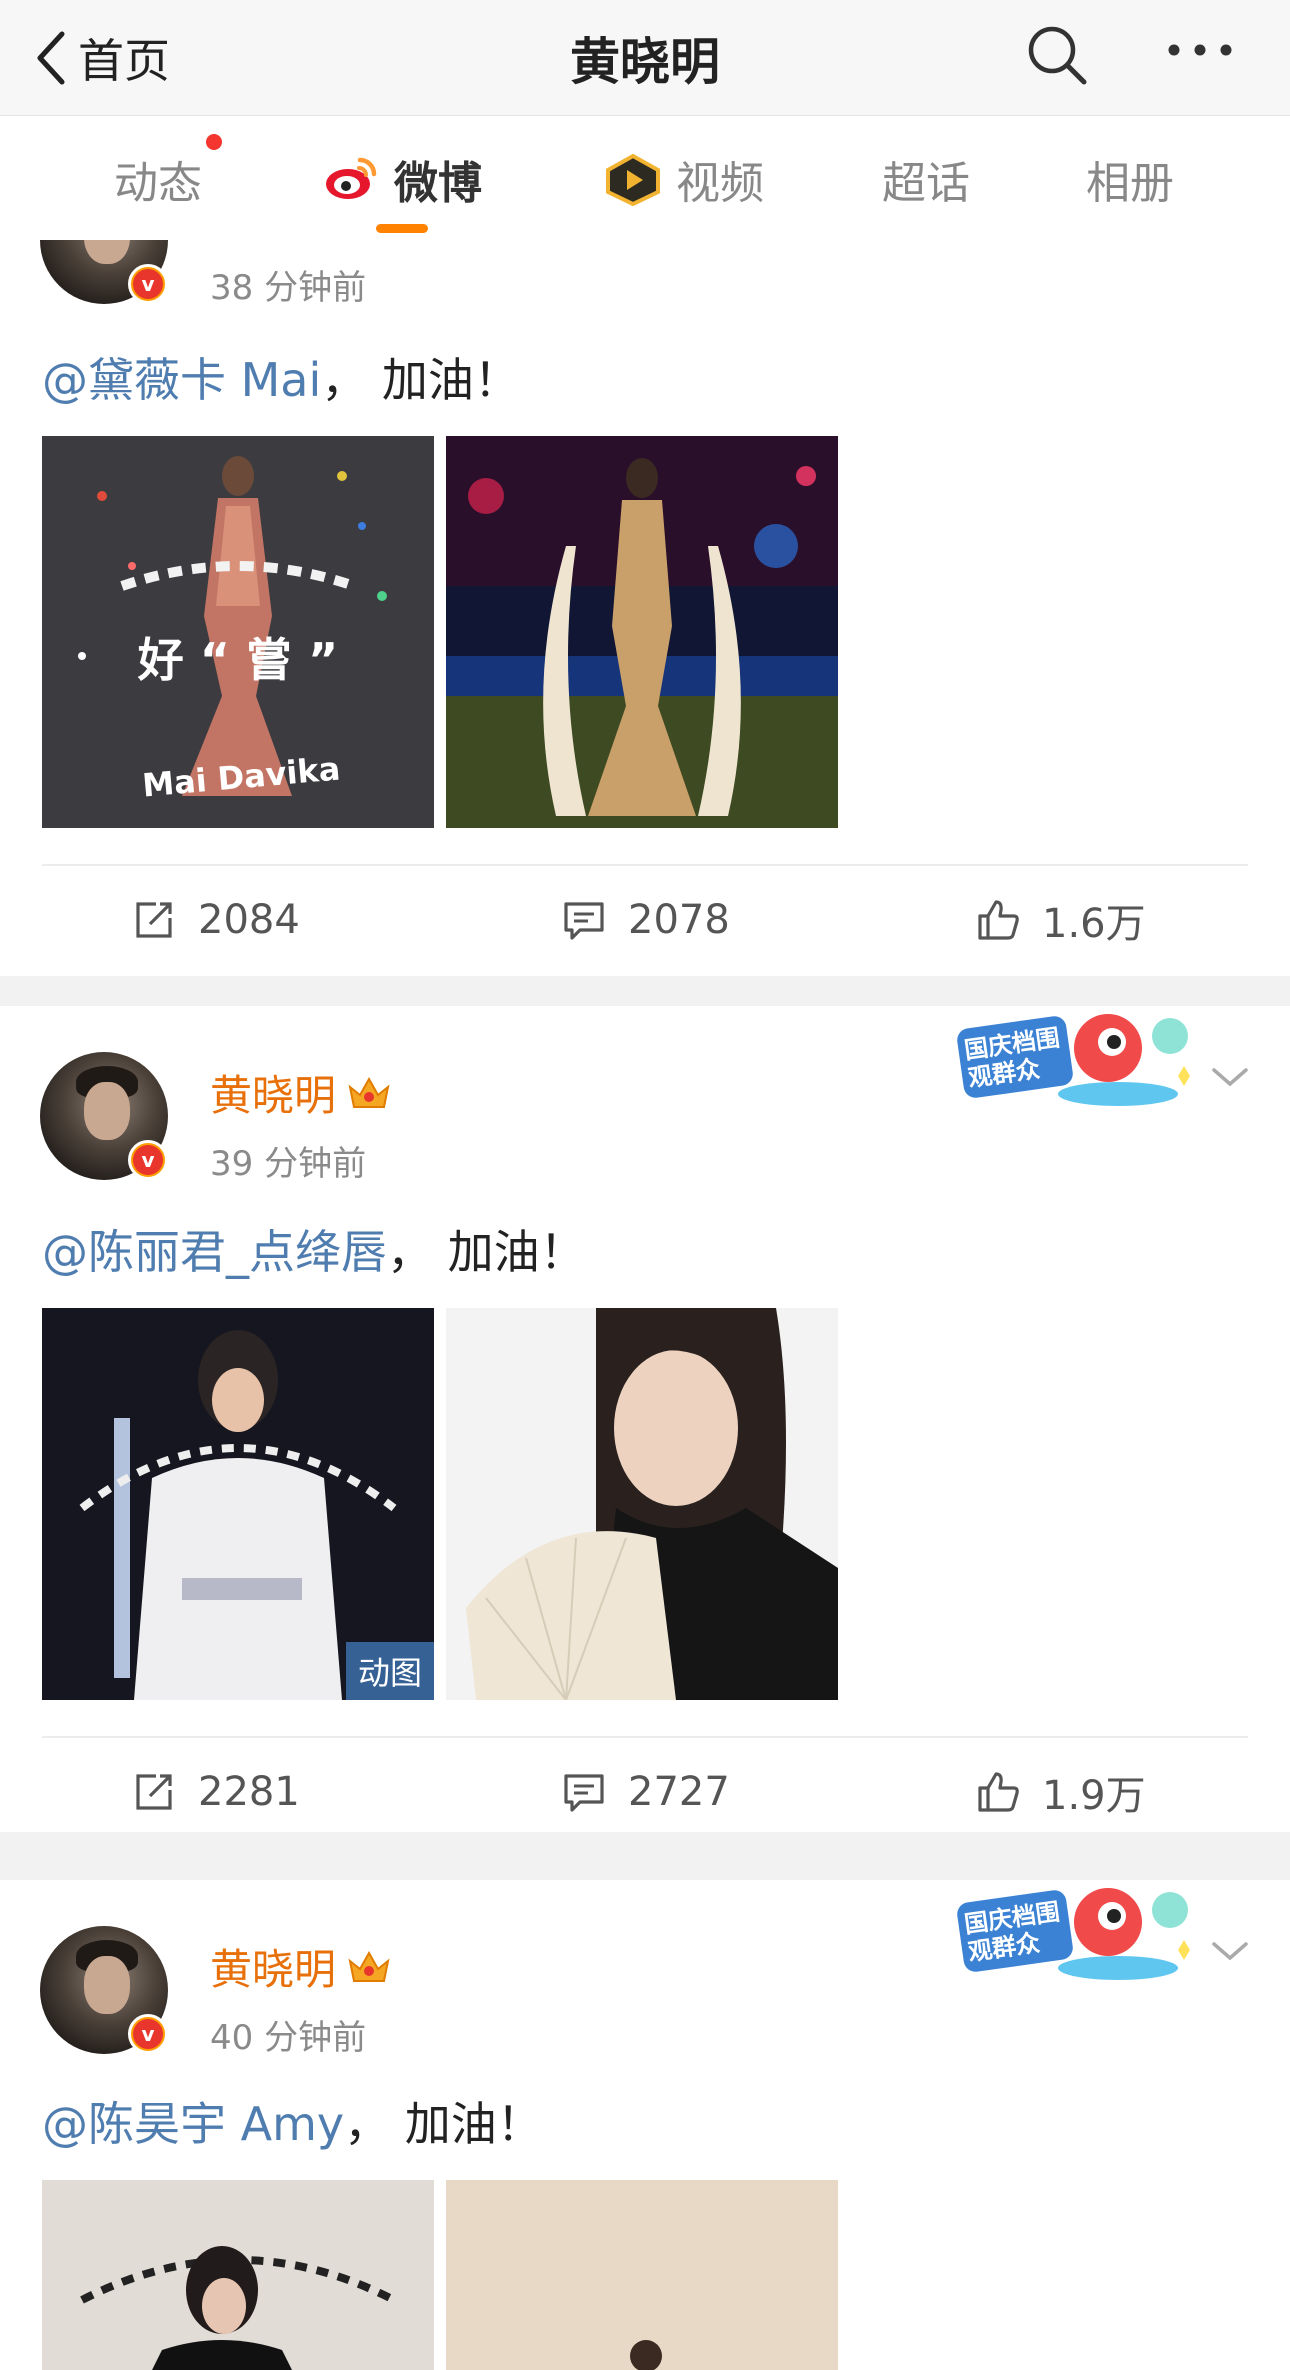 The image size is (1290, 2370). I want to click on comment-button: 2078, so click(646, 920).